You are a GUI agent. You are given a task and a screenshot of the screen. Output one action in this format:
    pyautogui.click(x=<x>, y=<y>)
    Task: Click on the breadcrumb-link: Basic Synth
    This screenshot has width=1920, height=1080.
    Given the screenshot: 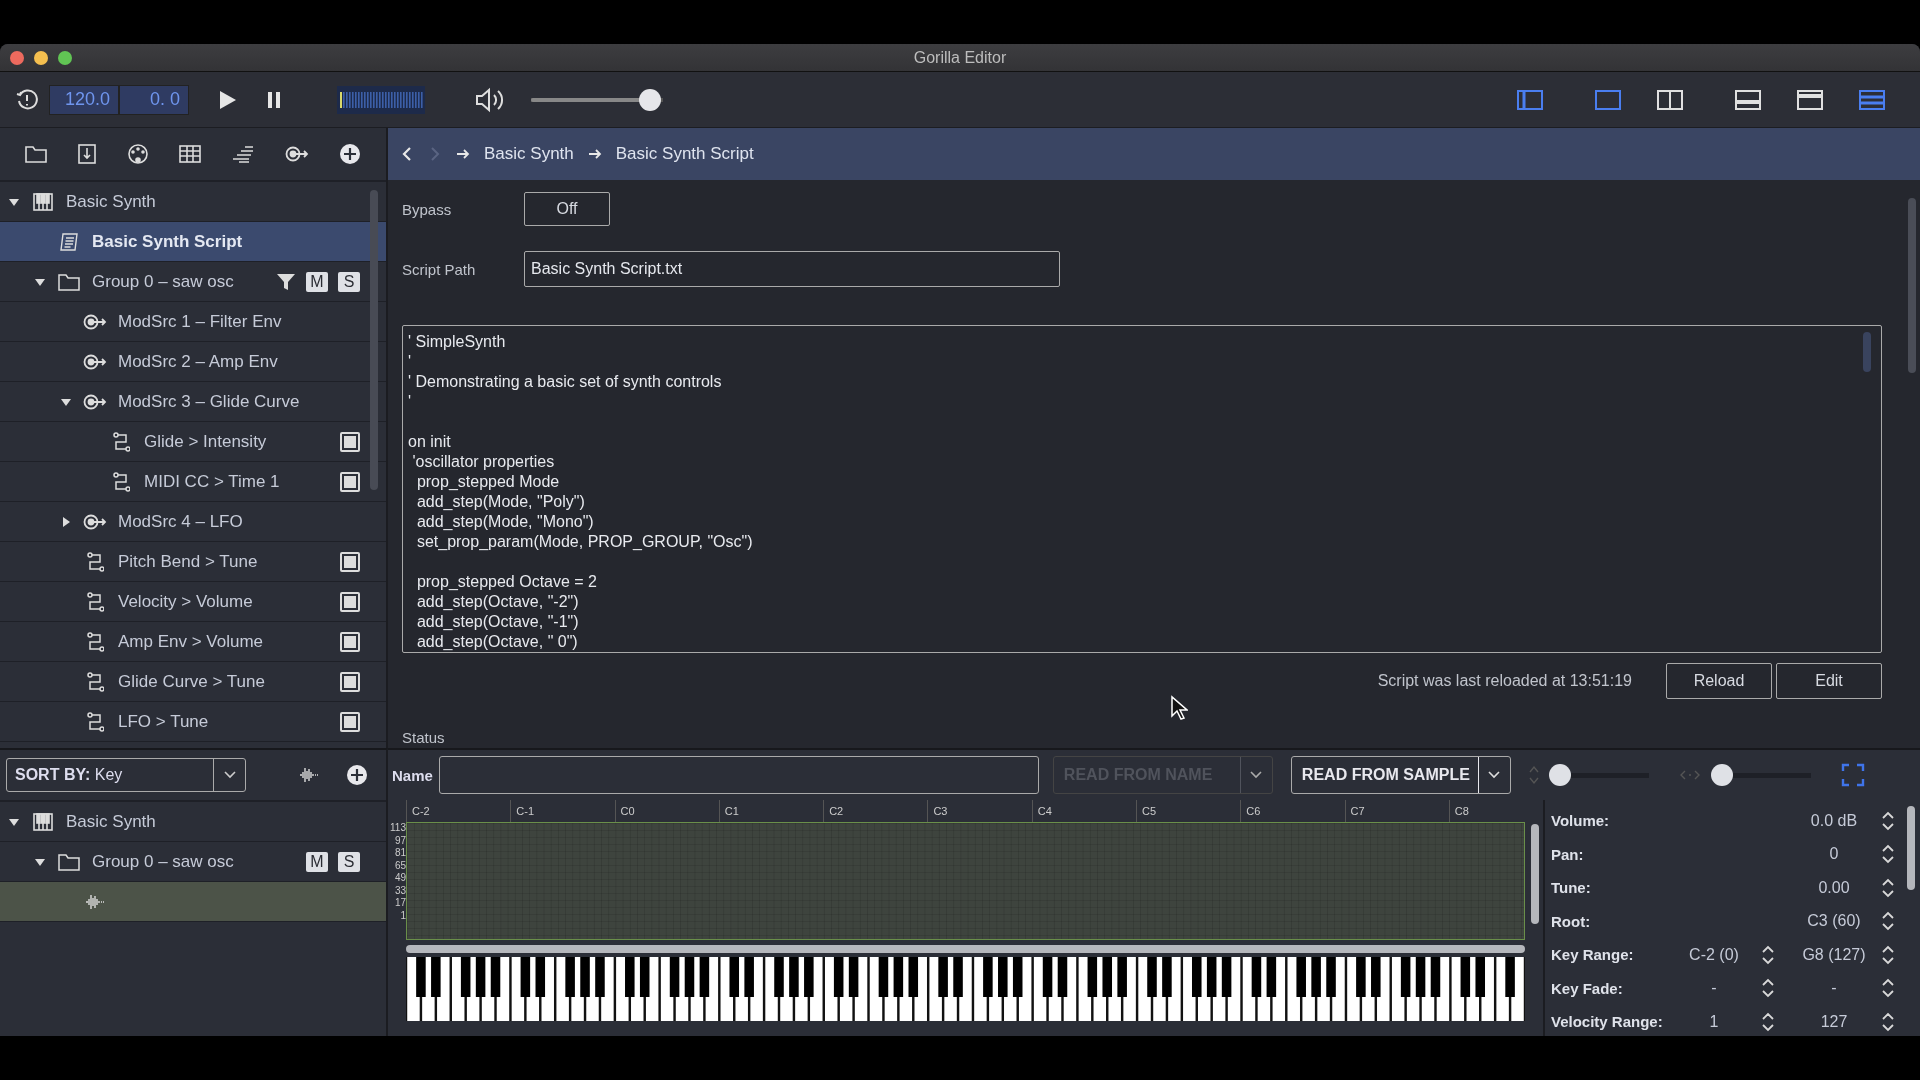 What is the action you would take?
    pyautogui.click(x=529, y=154)
    